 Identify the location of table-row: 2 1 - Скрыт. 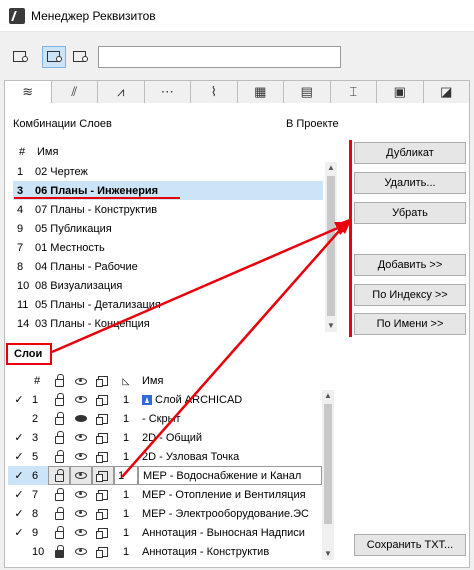
(165, 418).